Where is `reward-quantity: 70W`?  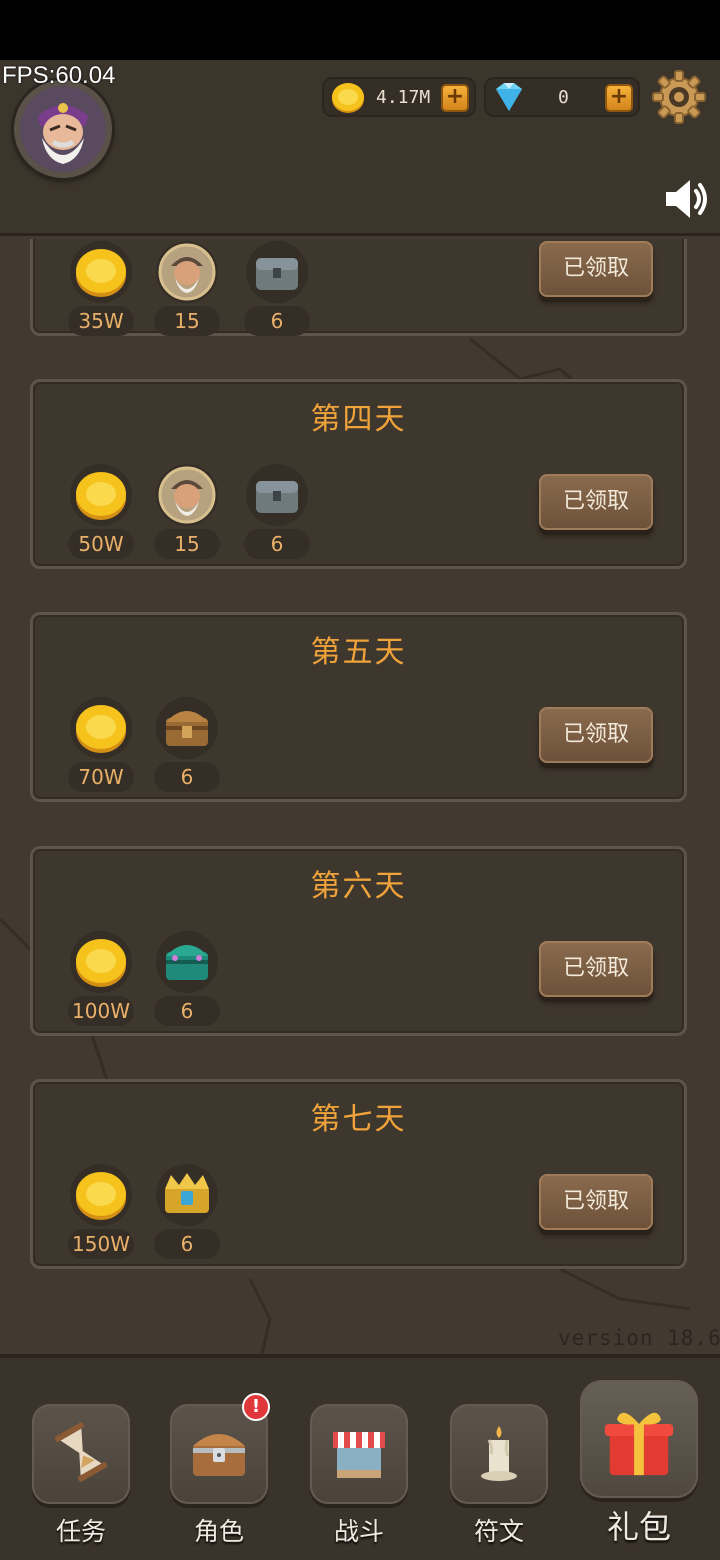
reward-quantity: 70W is located at coordinates (101, 777).